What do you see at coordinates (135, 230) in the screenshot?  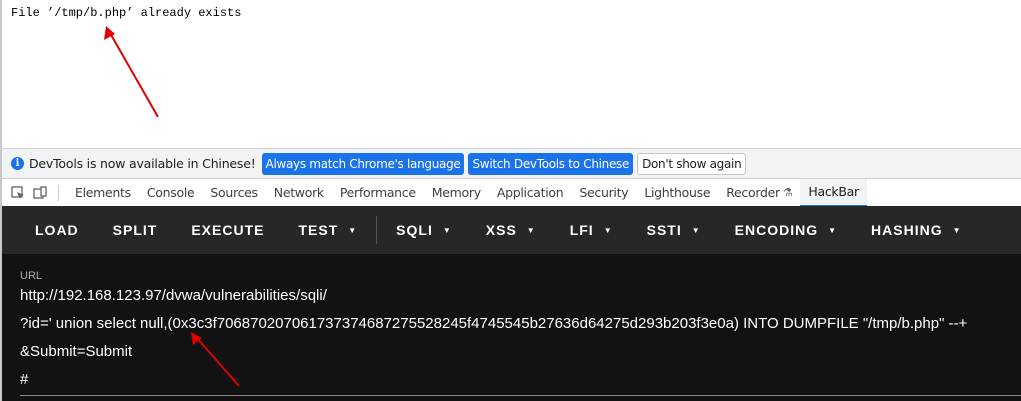 I see `hackbar-split-button: SPLIT` at bounding box center [135, 230].